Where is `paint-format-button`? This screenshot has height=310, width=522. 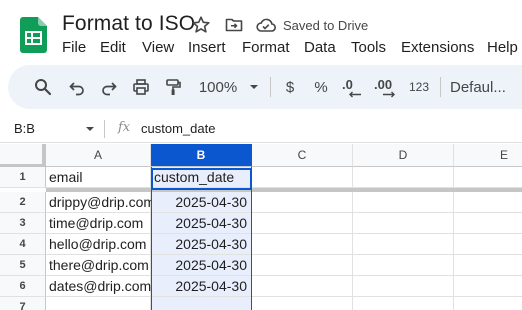 paint-format-button is located at coordinates (173, 87).